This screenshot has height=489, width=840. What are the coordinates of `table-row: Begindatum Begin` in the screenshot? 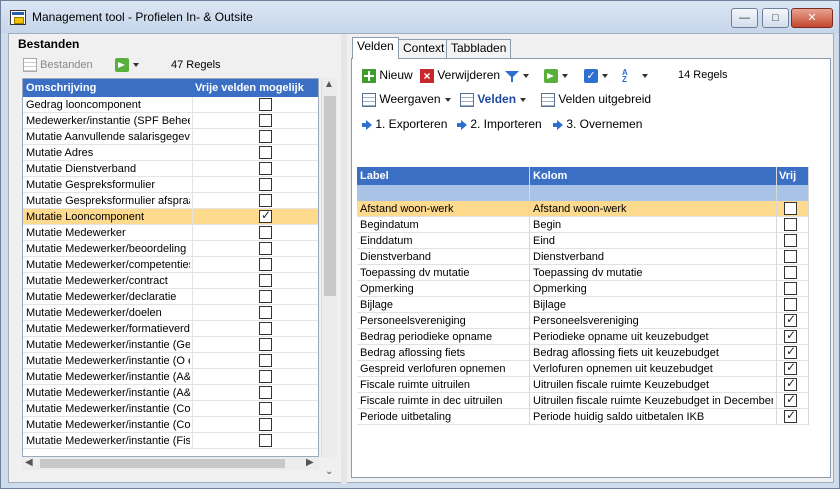 It's located at (583, 225).